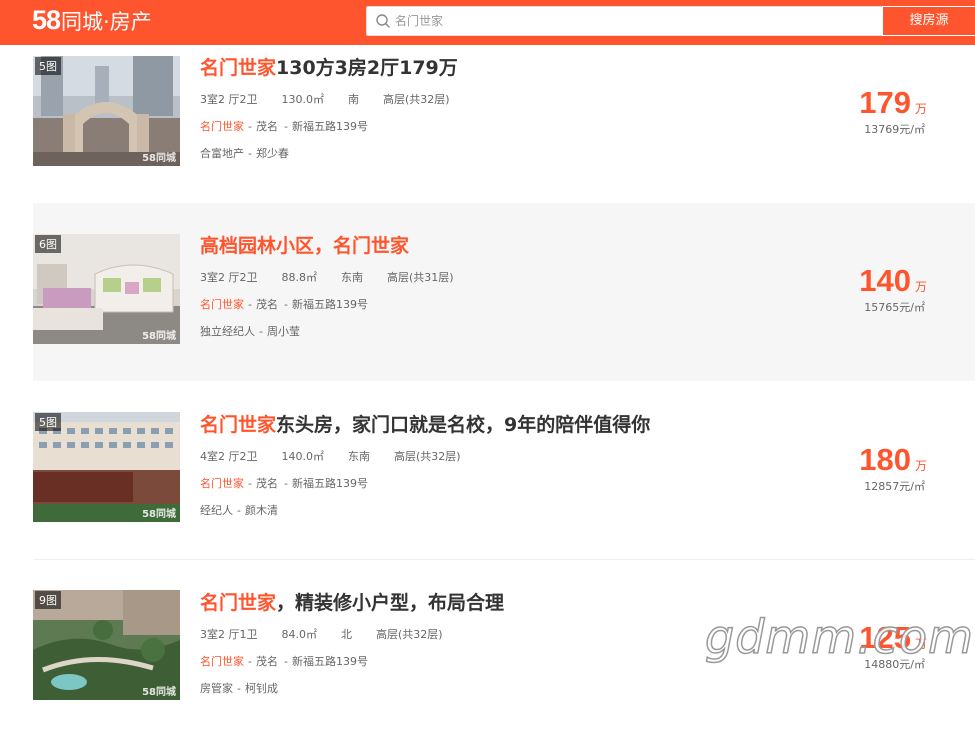  What do you see at coordinates (261, 510) in the screenshot?
I see `agent-name: 颜木清` at bounding box center [261, 510].